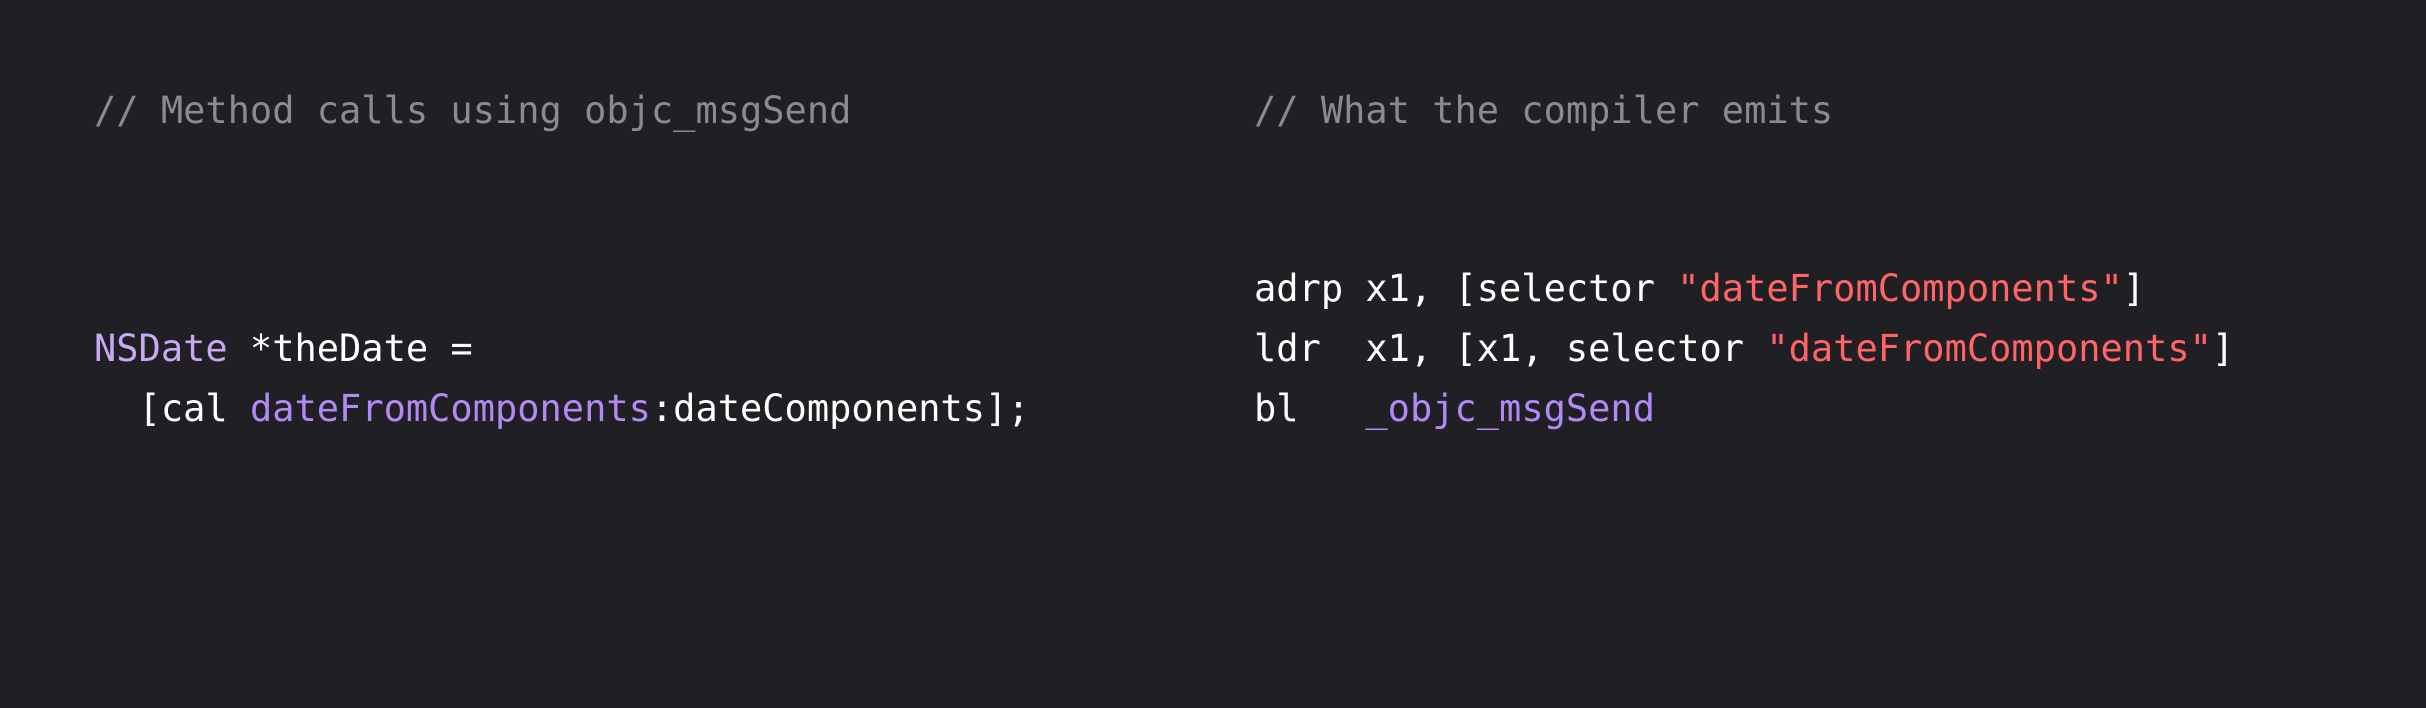  I want to click on asm-instruction: adrp x1, [selector, so click(1466, 288).